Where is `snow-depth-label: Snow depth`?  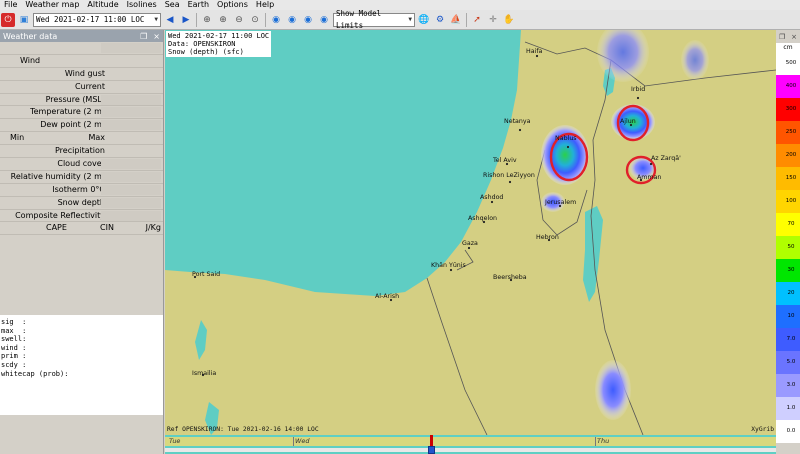 snow-depth-label: Snow depth is located at coordinates (81, 202).